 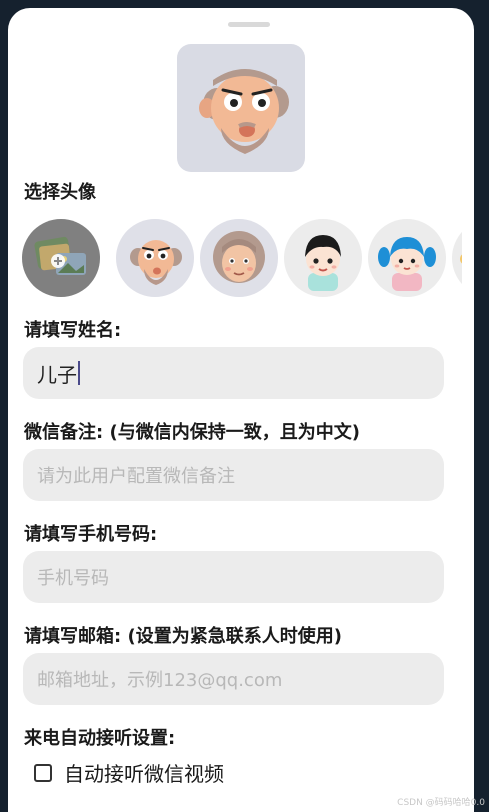 What do you see at coordinates (156, 262) in the screenshot?
I see `grandpa-avatar-icon` at bounding box center [156, 262].